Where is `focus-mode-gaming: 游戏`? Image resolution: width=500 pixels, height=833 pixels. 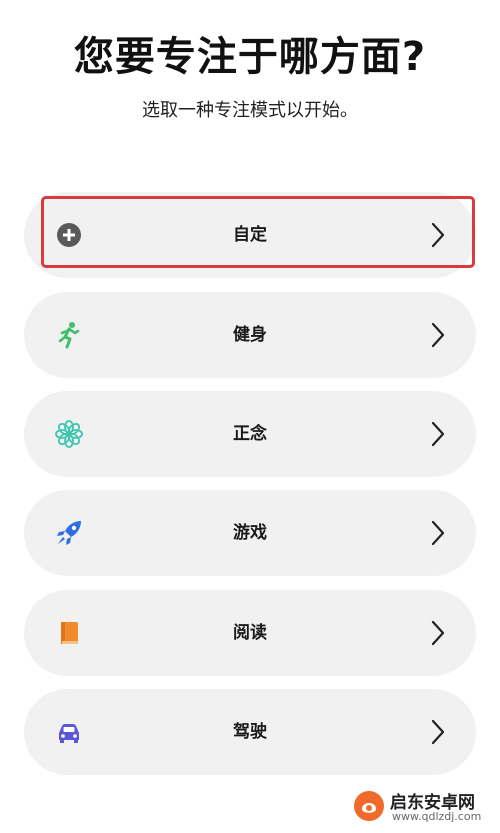 focus-mode-gaming: 游戏 is located at coordinates (250, 533).